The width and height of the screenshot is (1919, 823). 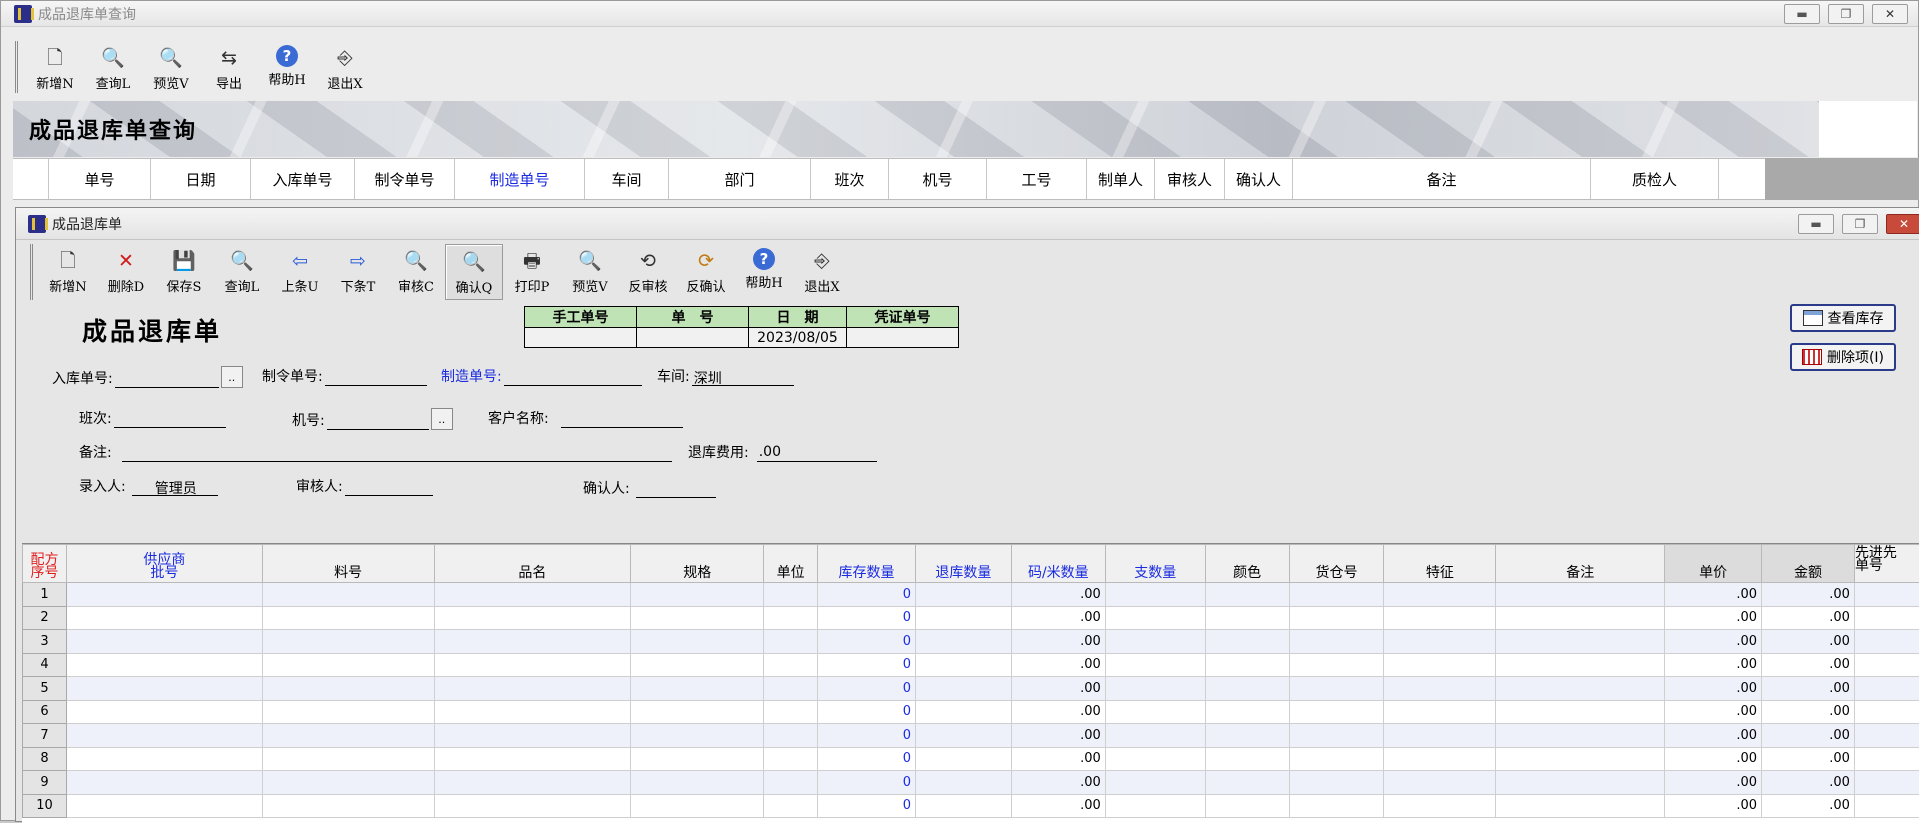 What do you see at coordinates (358, 272) in the screenshot?
I see `toolbar-button-next-arrow: ⇨下条T` at bounding box center [358, 272].